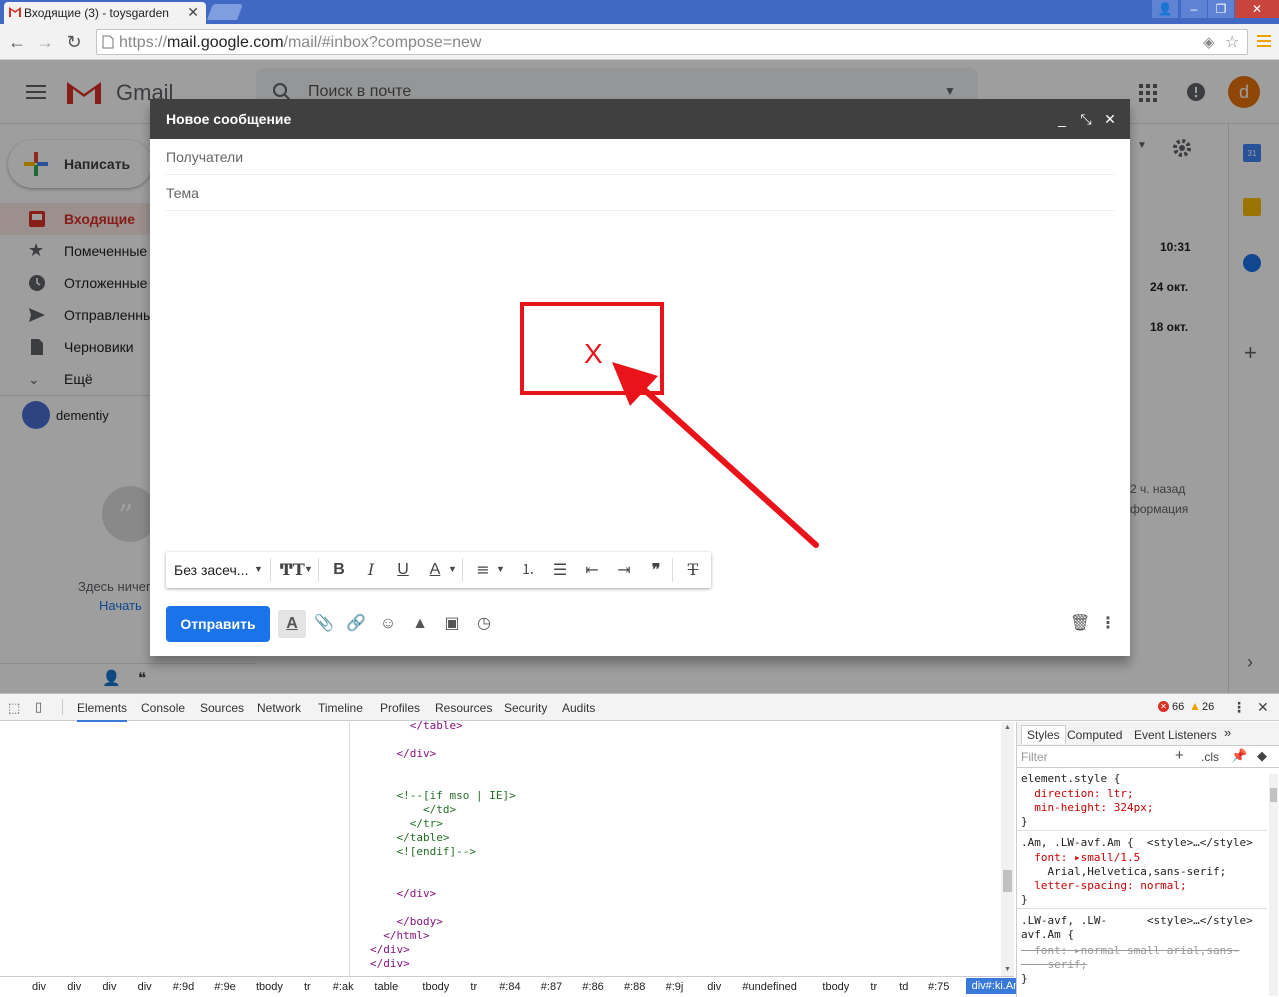  Describe the element at coordinates (163, 708) in the screenshot. I see `devtools-tab-console: Console` at that location.